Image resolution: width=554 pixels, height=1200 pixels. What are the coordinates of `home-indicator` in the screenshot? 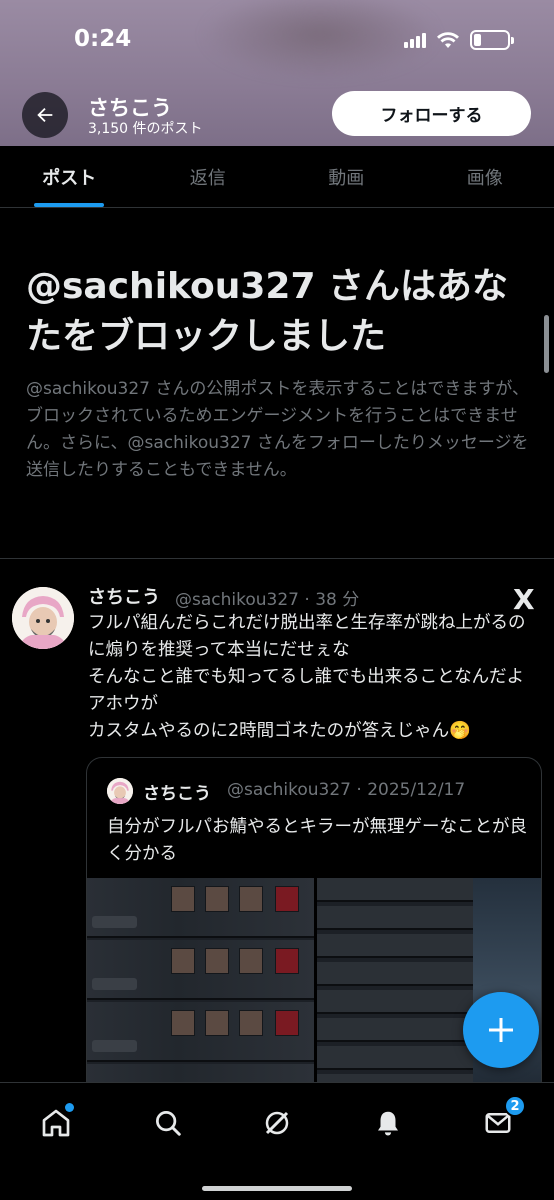 It's located at (277, 1188).